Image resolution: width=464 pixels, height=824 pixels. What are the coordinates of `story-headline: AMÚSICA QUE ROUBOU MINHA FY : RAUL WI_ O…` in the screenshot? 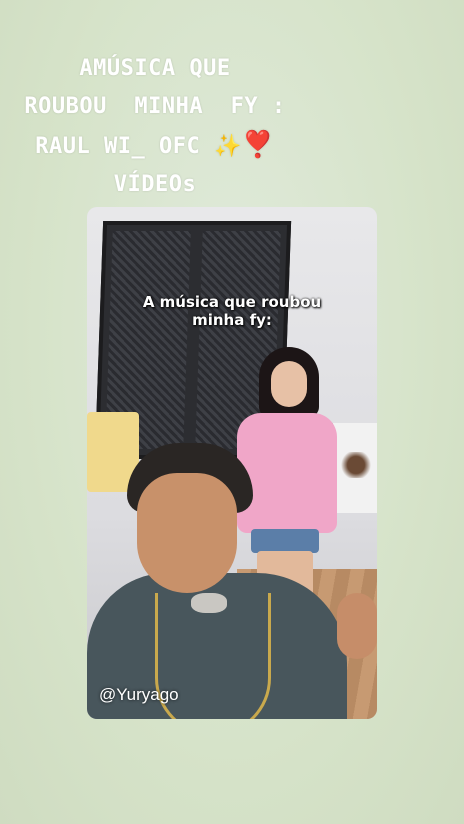 It's located at (155, 127).